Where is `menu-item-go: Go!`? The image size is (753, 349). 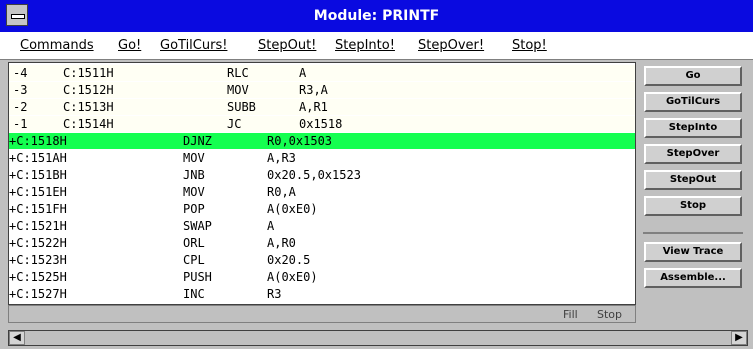
menu-item-go: Go! is located at coordinates (129, 45).